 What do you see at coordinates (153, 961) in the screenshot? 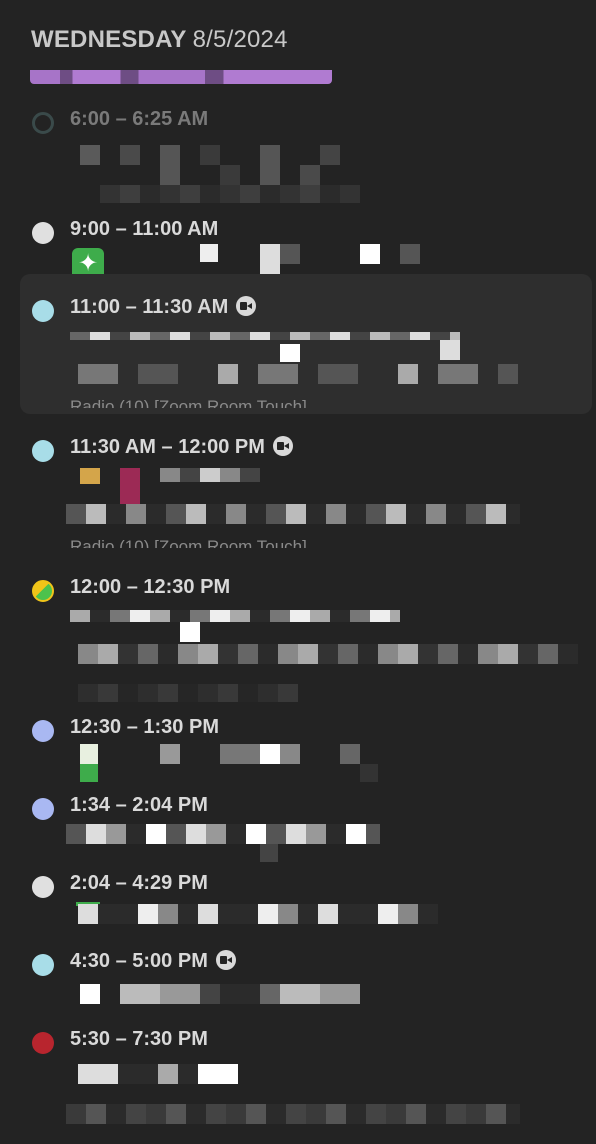
I see `event-time: 4:30 – 5:00 PM` at bounding box center [153, 961].